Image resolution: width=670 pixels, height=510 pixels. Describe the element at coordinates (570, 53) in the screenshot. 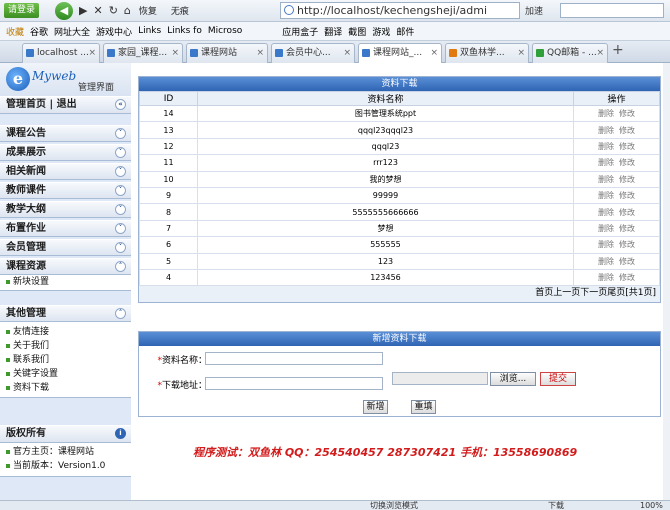

I see `browser-tab: QQ邮箱 - ... ×` at that location.